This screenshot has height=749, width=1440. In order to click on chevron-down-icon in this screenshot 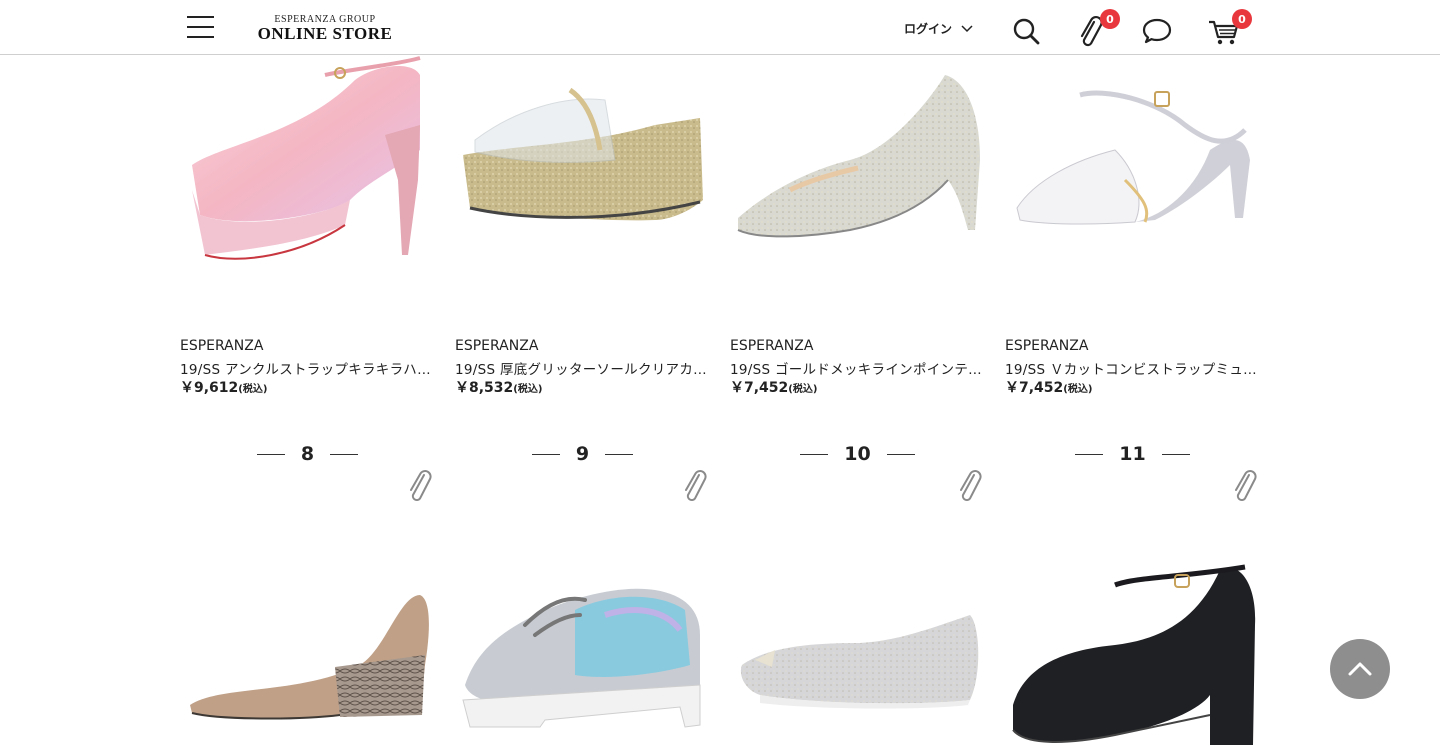, I will do `click(967, 28)`.